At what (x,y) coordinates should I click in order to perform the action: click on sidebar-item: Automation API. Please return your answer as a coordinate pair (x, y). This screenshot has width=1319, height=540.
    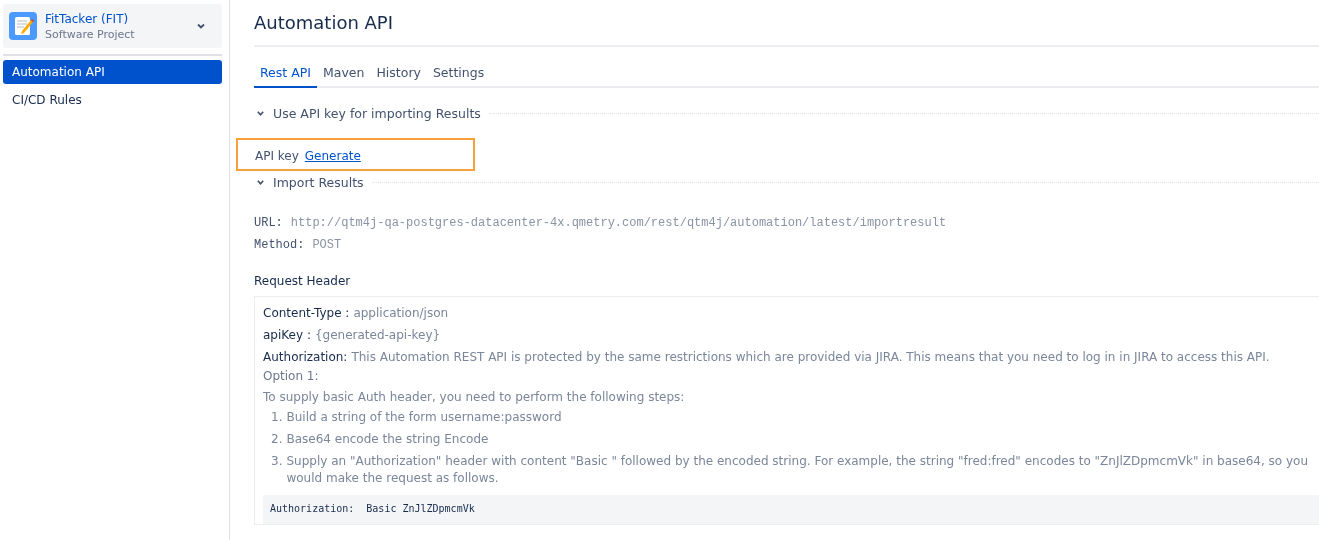
    Looking at the image, I should click on (112, 72).